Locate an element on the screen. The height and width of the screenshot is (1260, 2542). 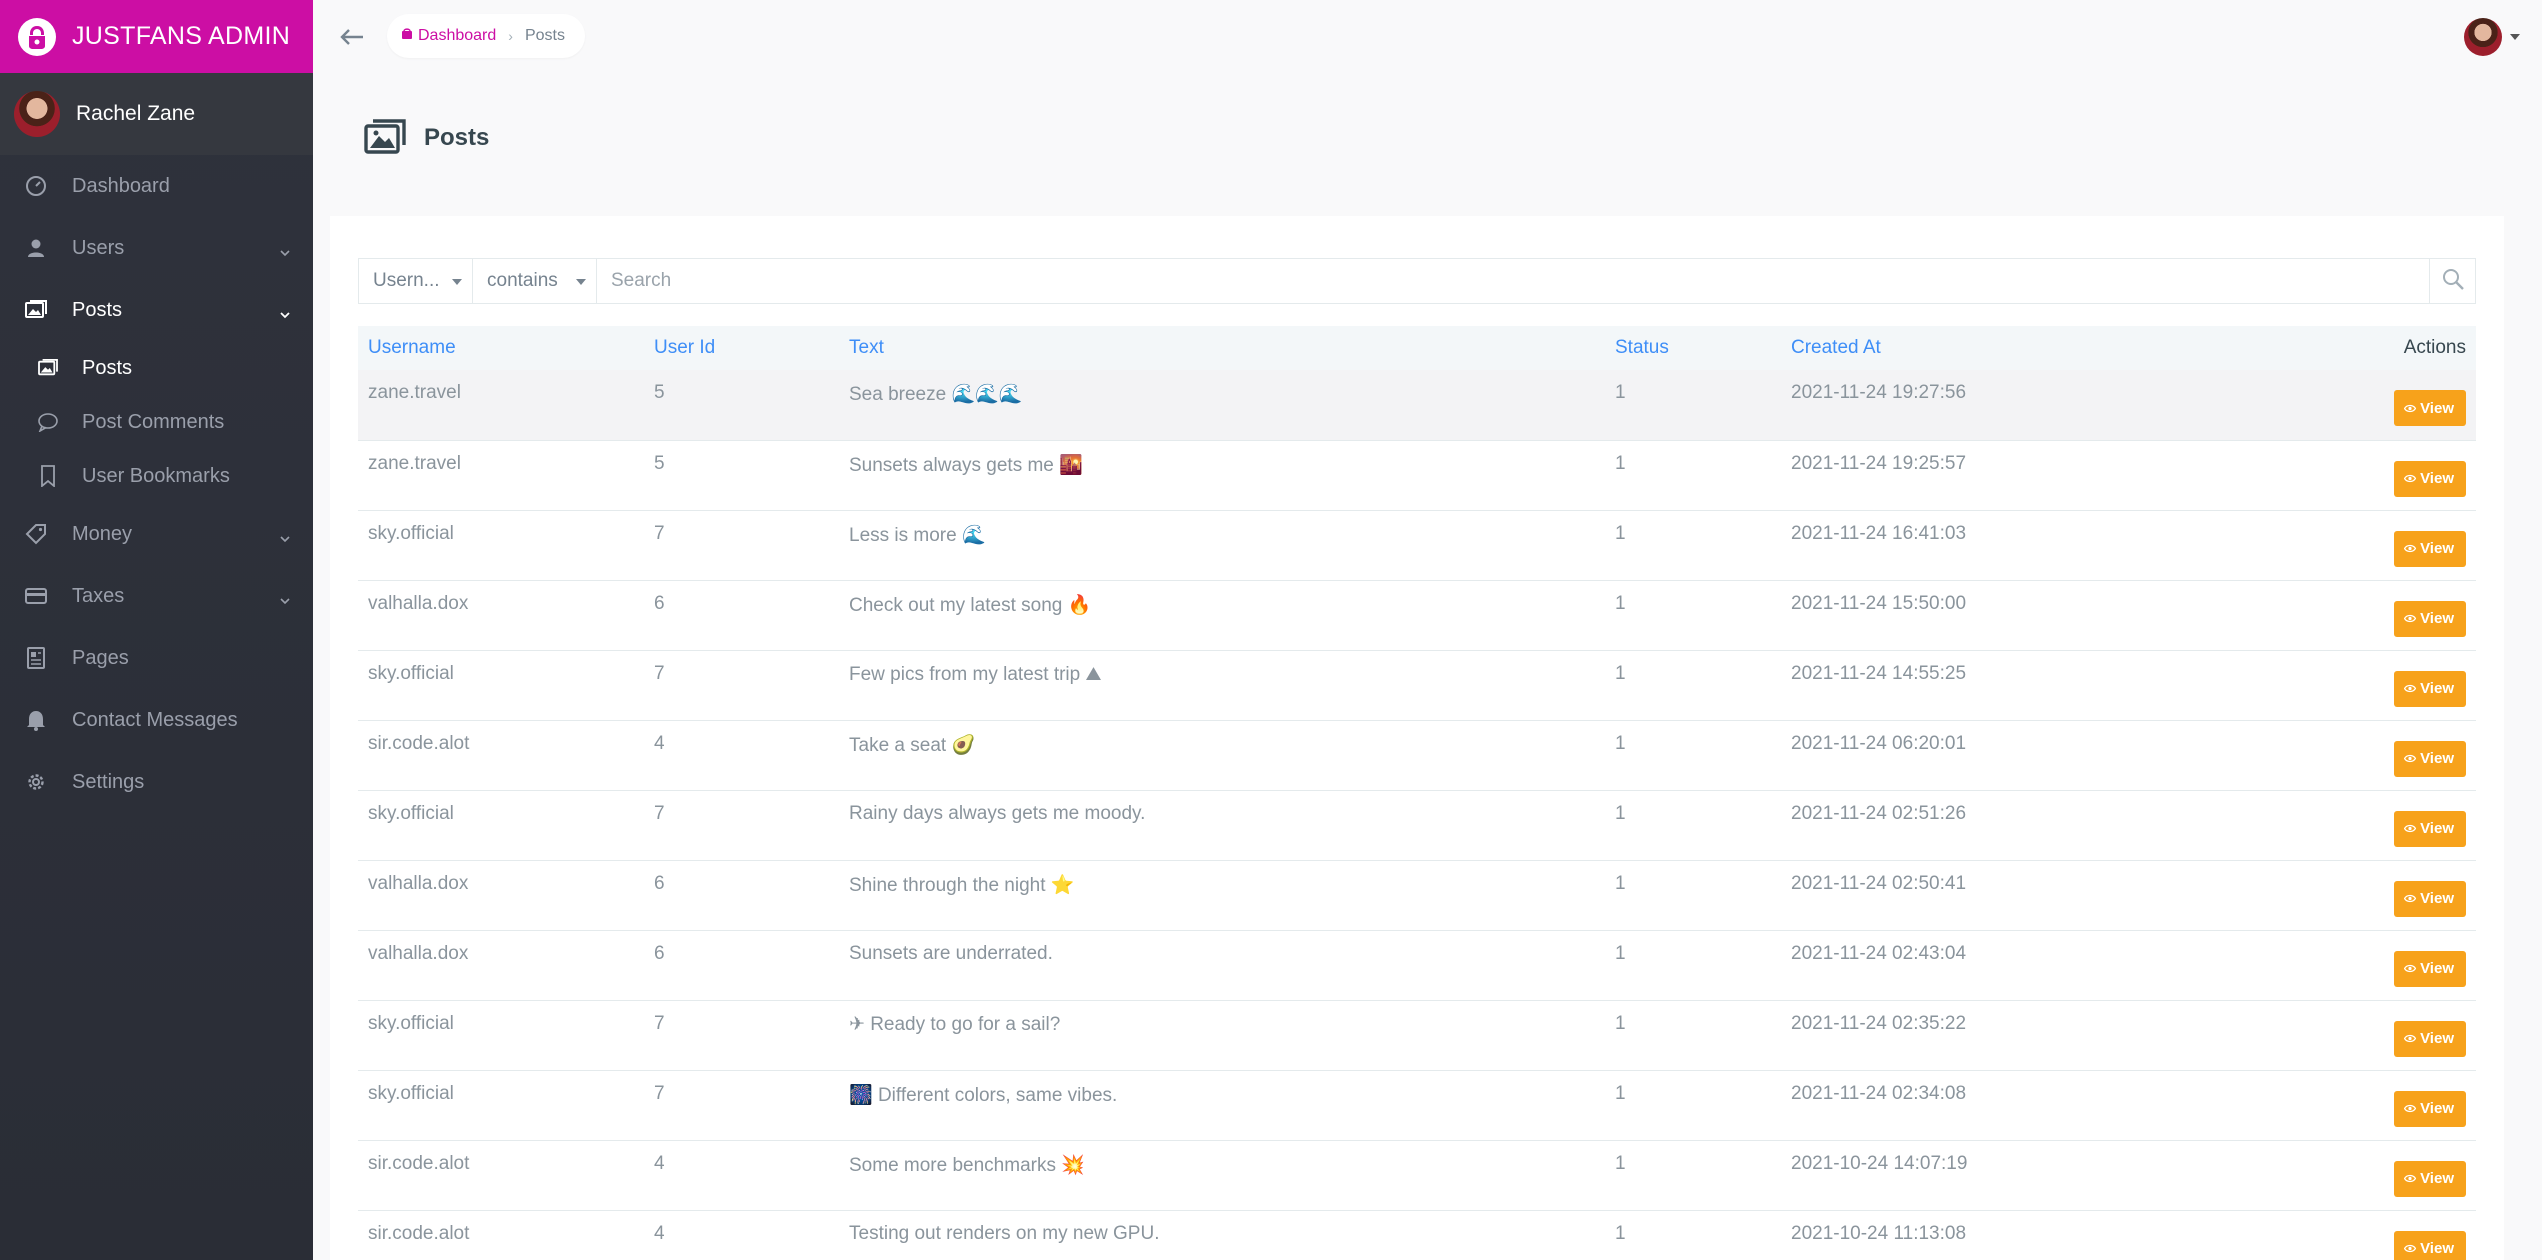
cell-text: 🎆 Different colors, same vibes. is located at coordinates (1222, 1105).